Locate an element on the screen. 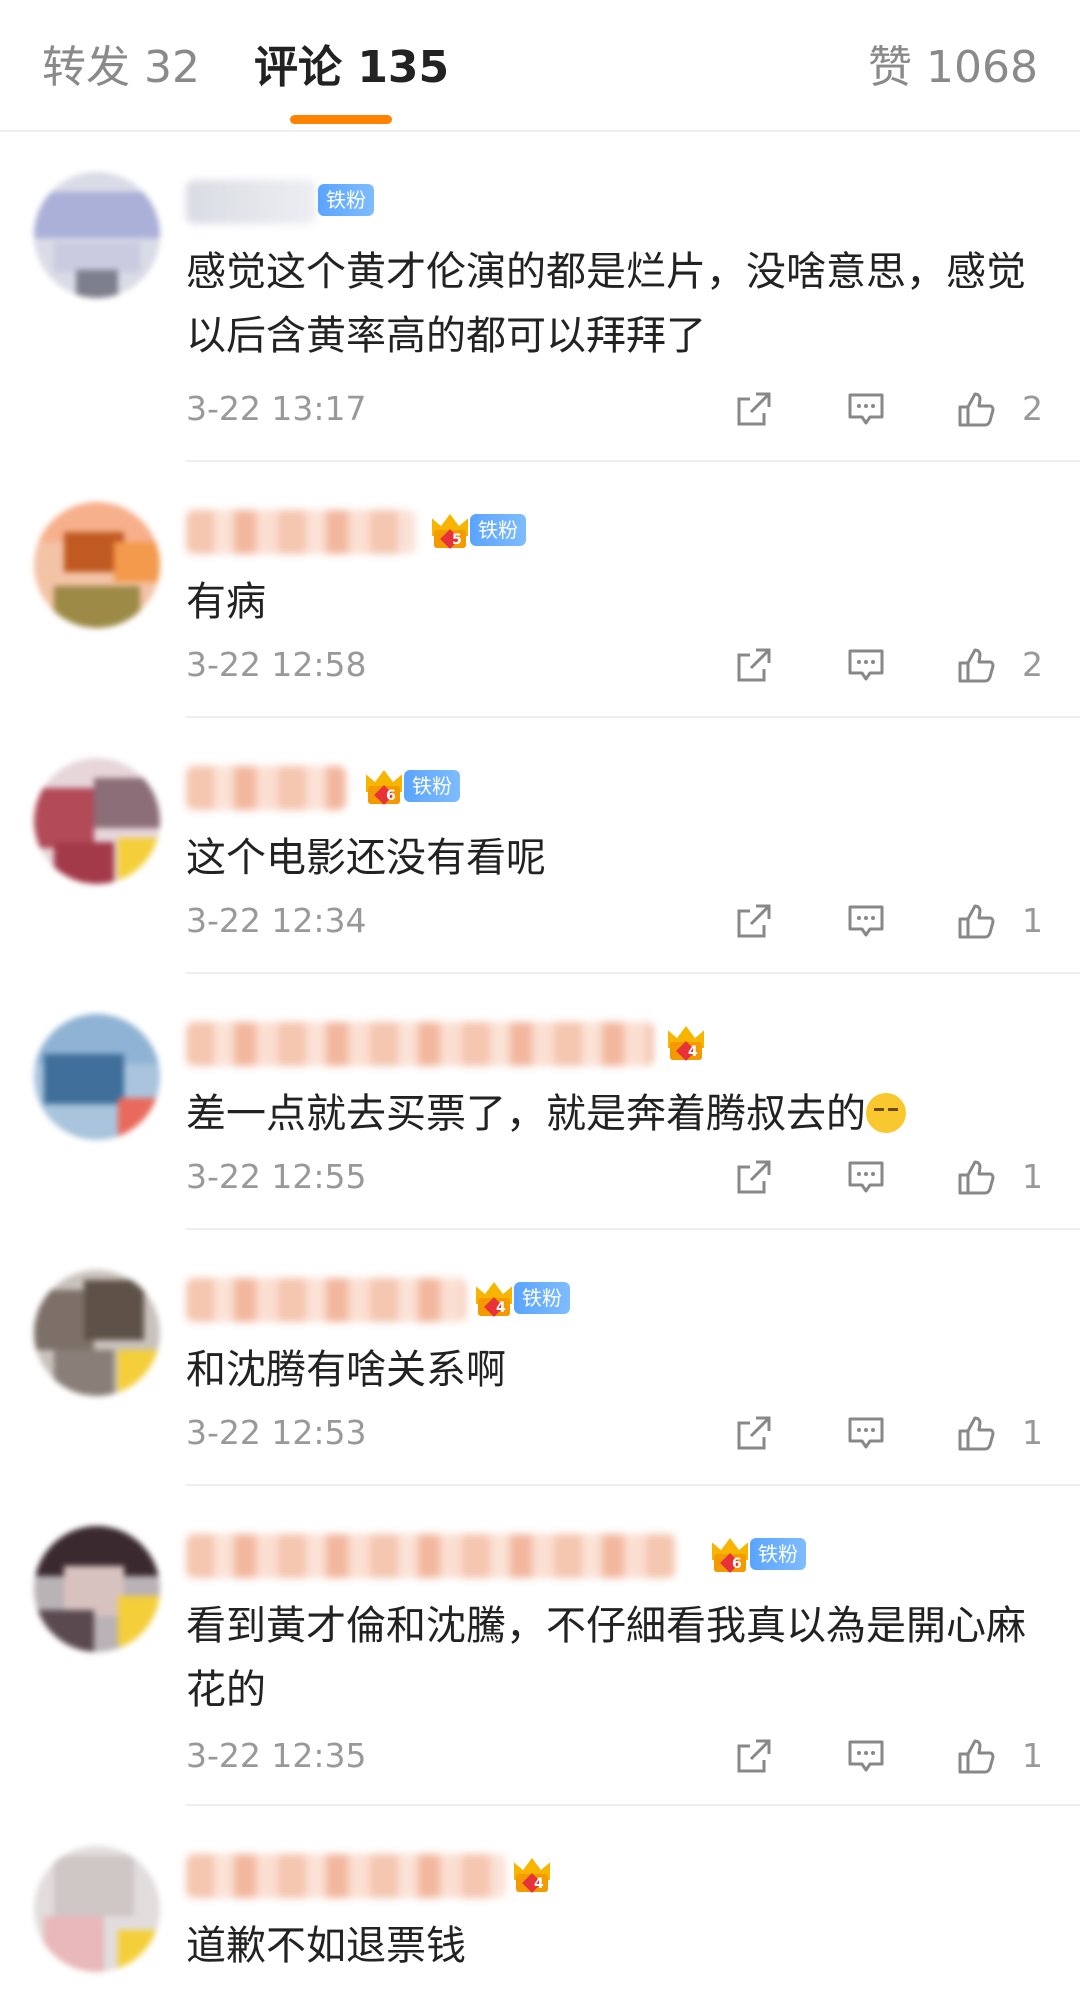  comment-item: 4 差一点就去买票了，就是奔着腾叔去的 3-22 12:55 1 is located at coordinates (540, 1102).